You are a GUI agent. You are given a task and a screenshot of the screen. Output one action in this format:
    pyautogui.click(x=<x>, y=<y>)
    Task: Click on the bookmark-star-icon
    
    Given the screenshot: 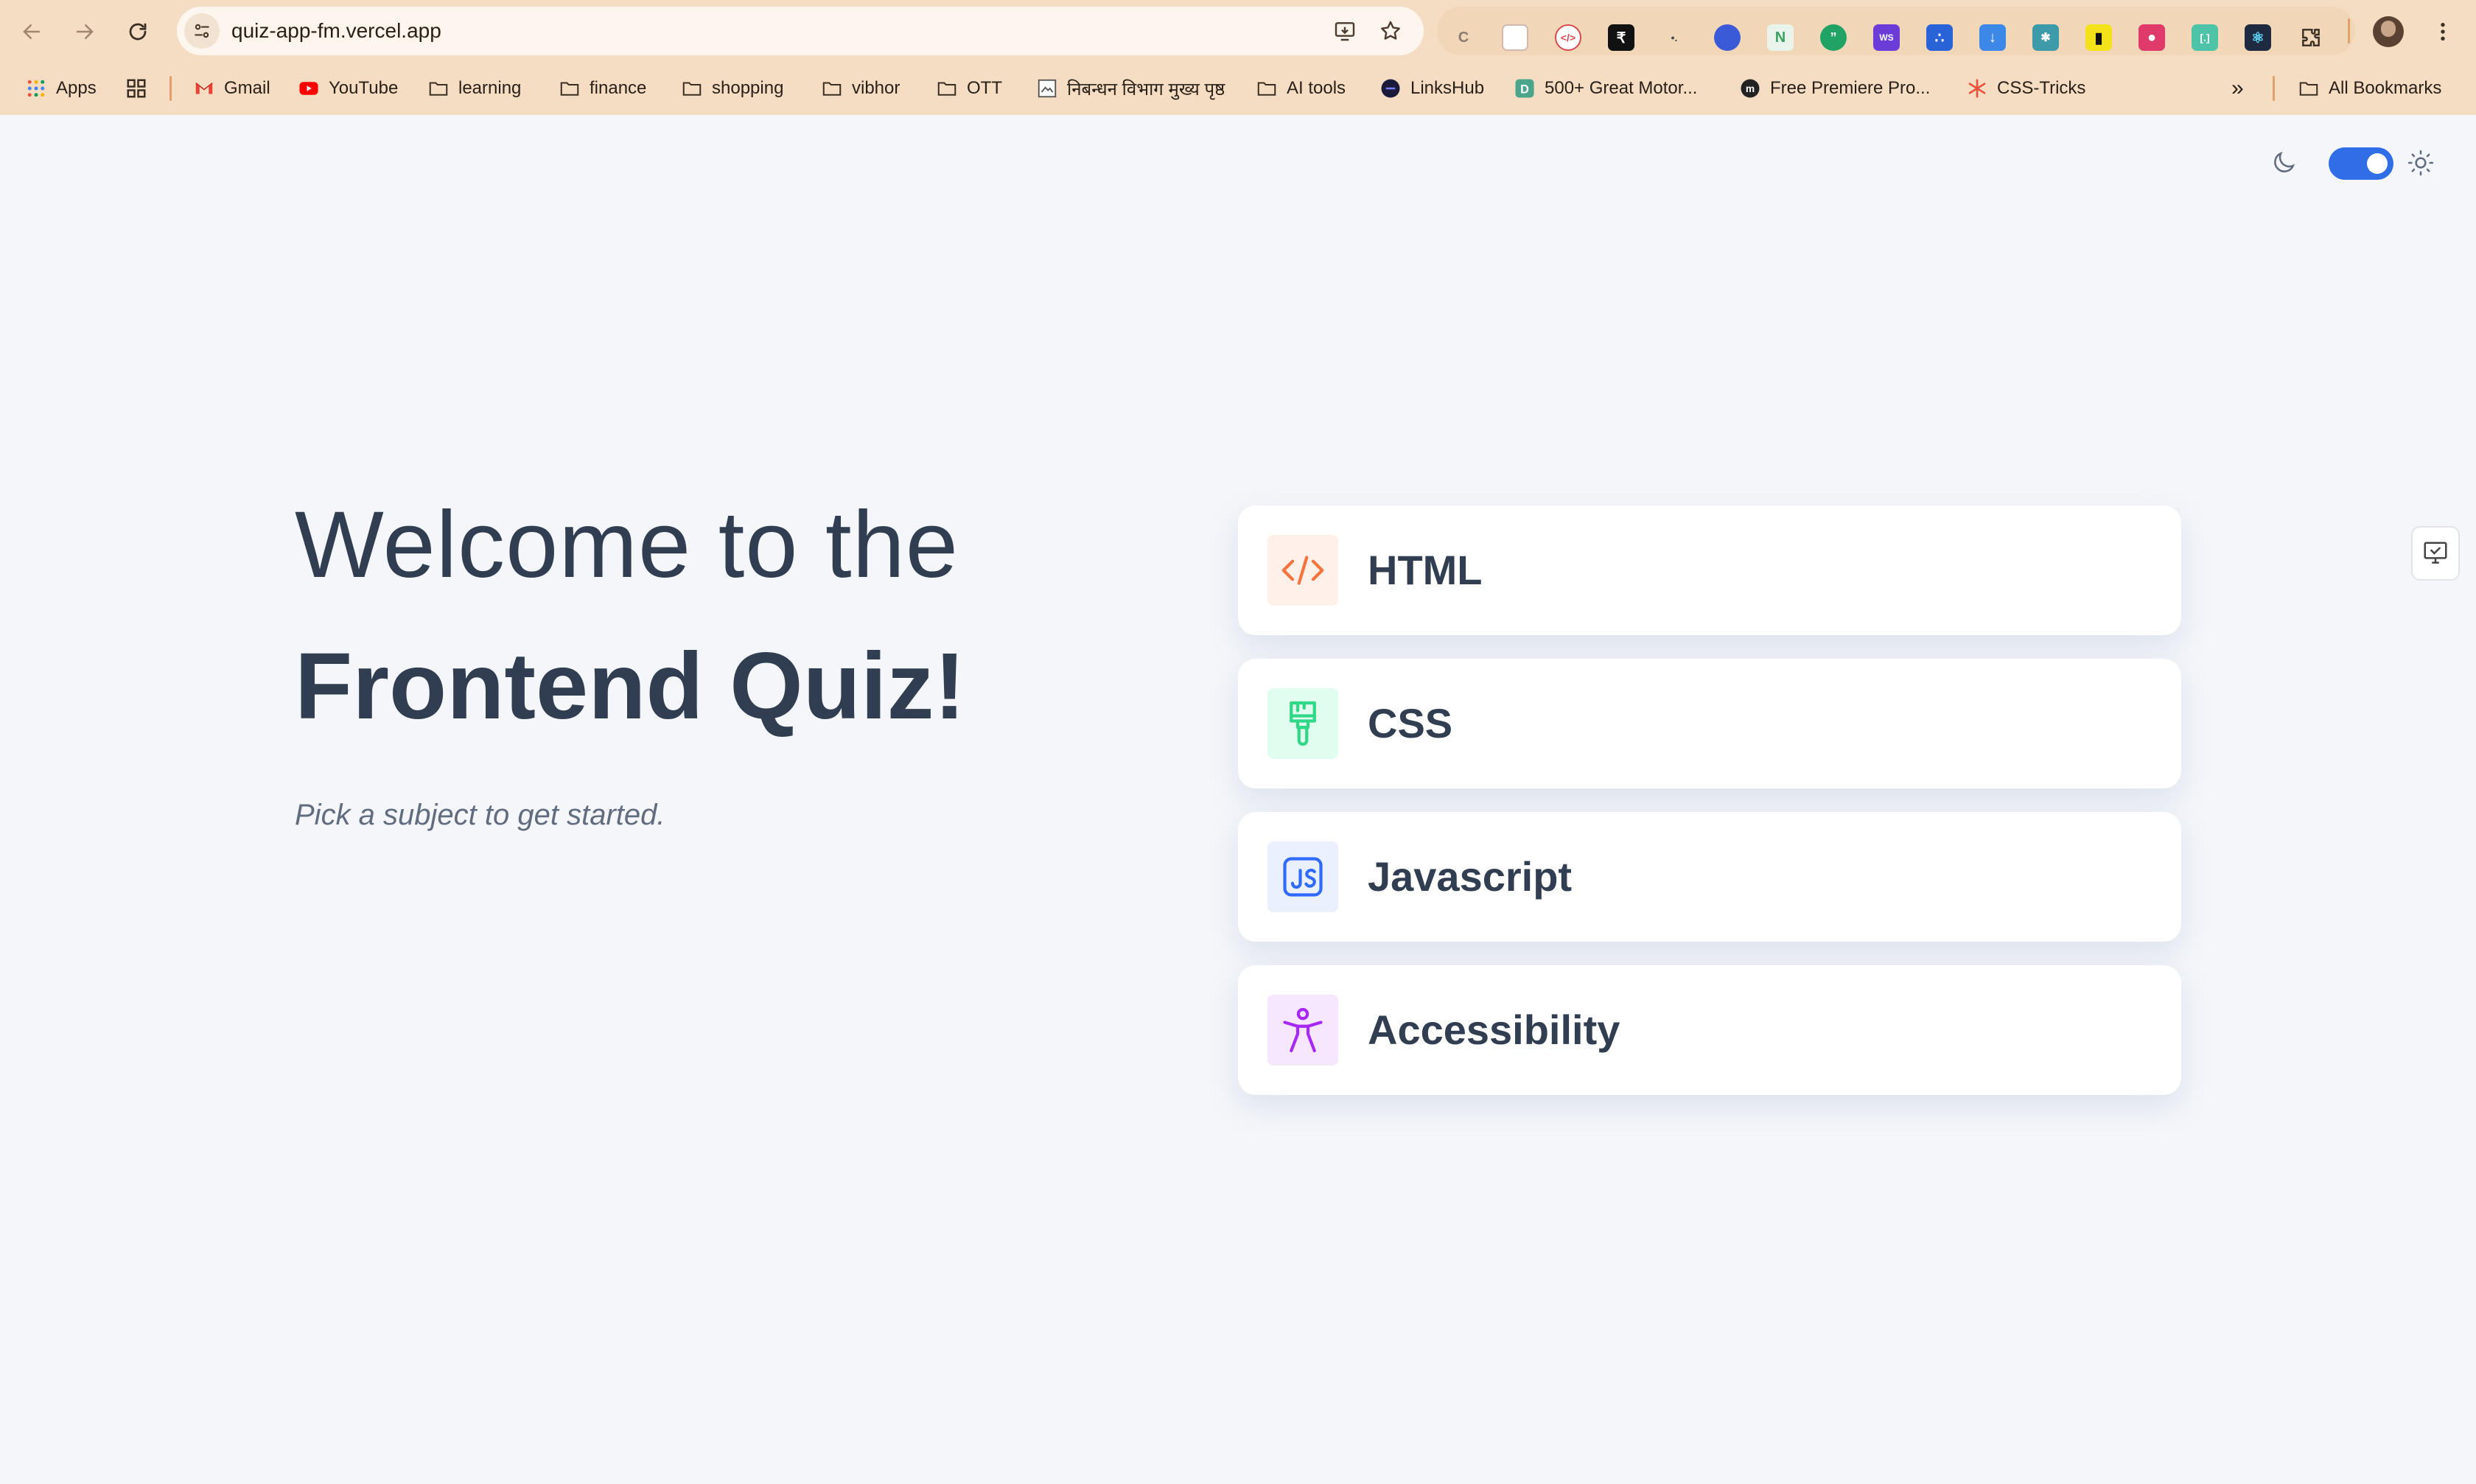 What is the action you would take?
    pyautogui.click(x=1391, y=31)
    